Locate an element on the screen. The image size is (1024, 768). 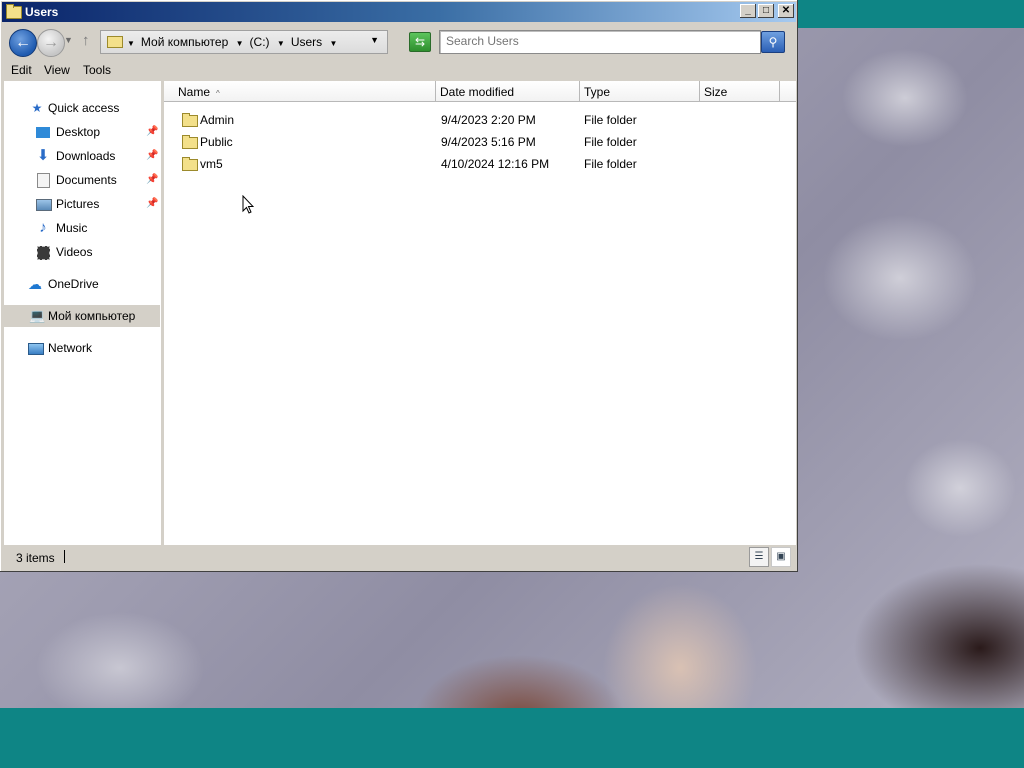
up-button: ↑ is located at coordinates (86, 40).